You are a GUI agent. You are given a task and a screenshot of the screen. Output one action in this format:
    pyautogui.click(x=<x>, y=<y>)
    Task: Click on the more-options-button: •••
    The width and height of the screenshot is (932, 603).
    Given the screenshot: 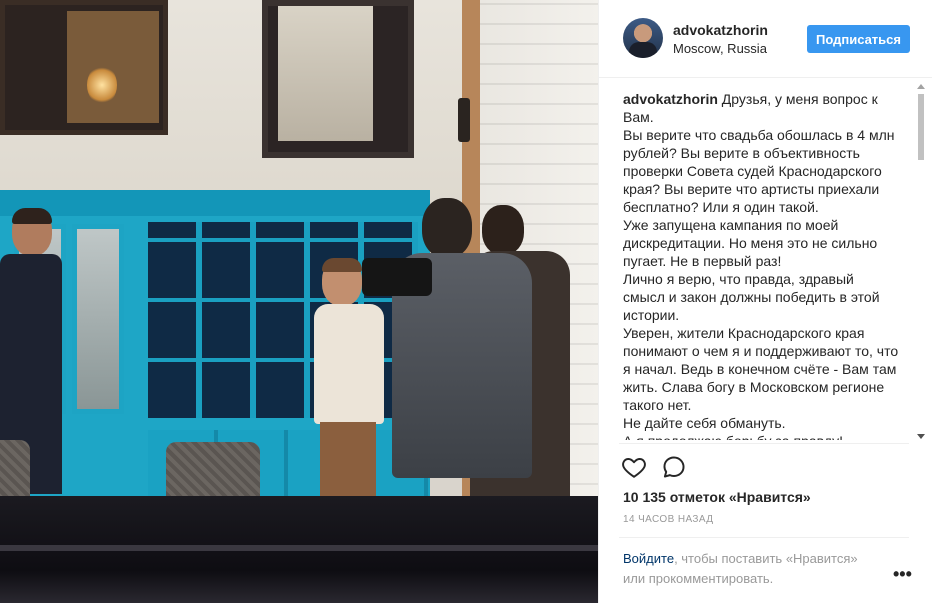 What is the action you would take?
    pyautogui.click(x=902, y=574)
    